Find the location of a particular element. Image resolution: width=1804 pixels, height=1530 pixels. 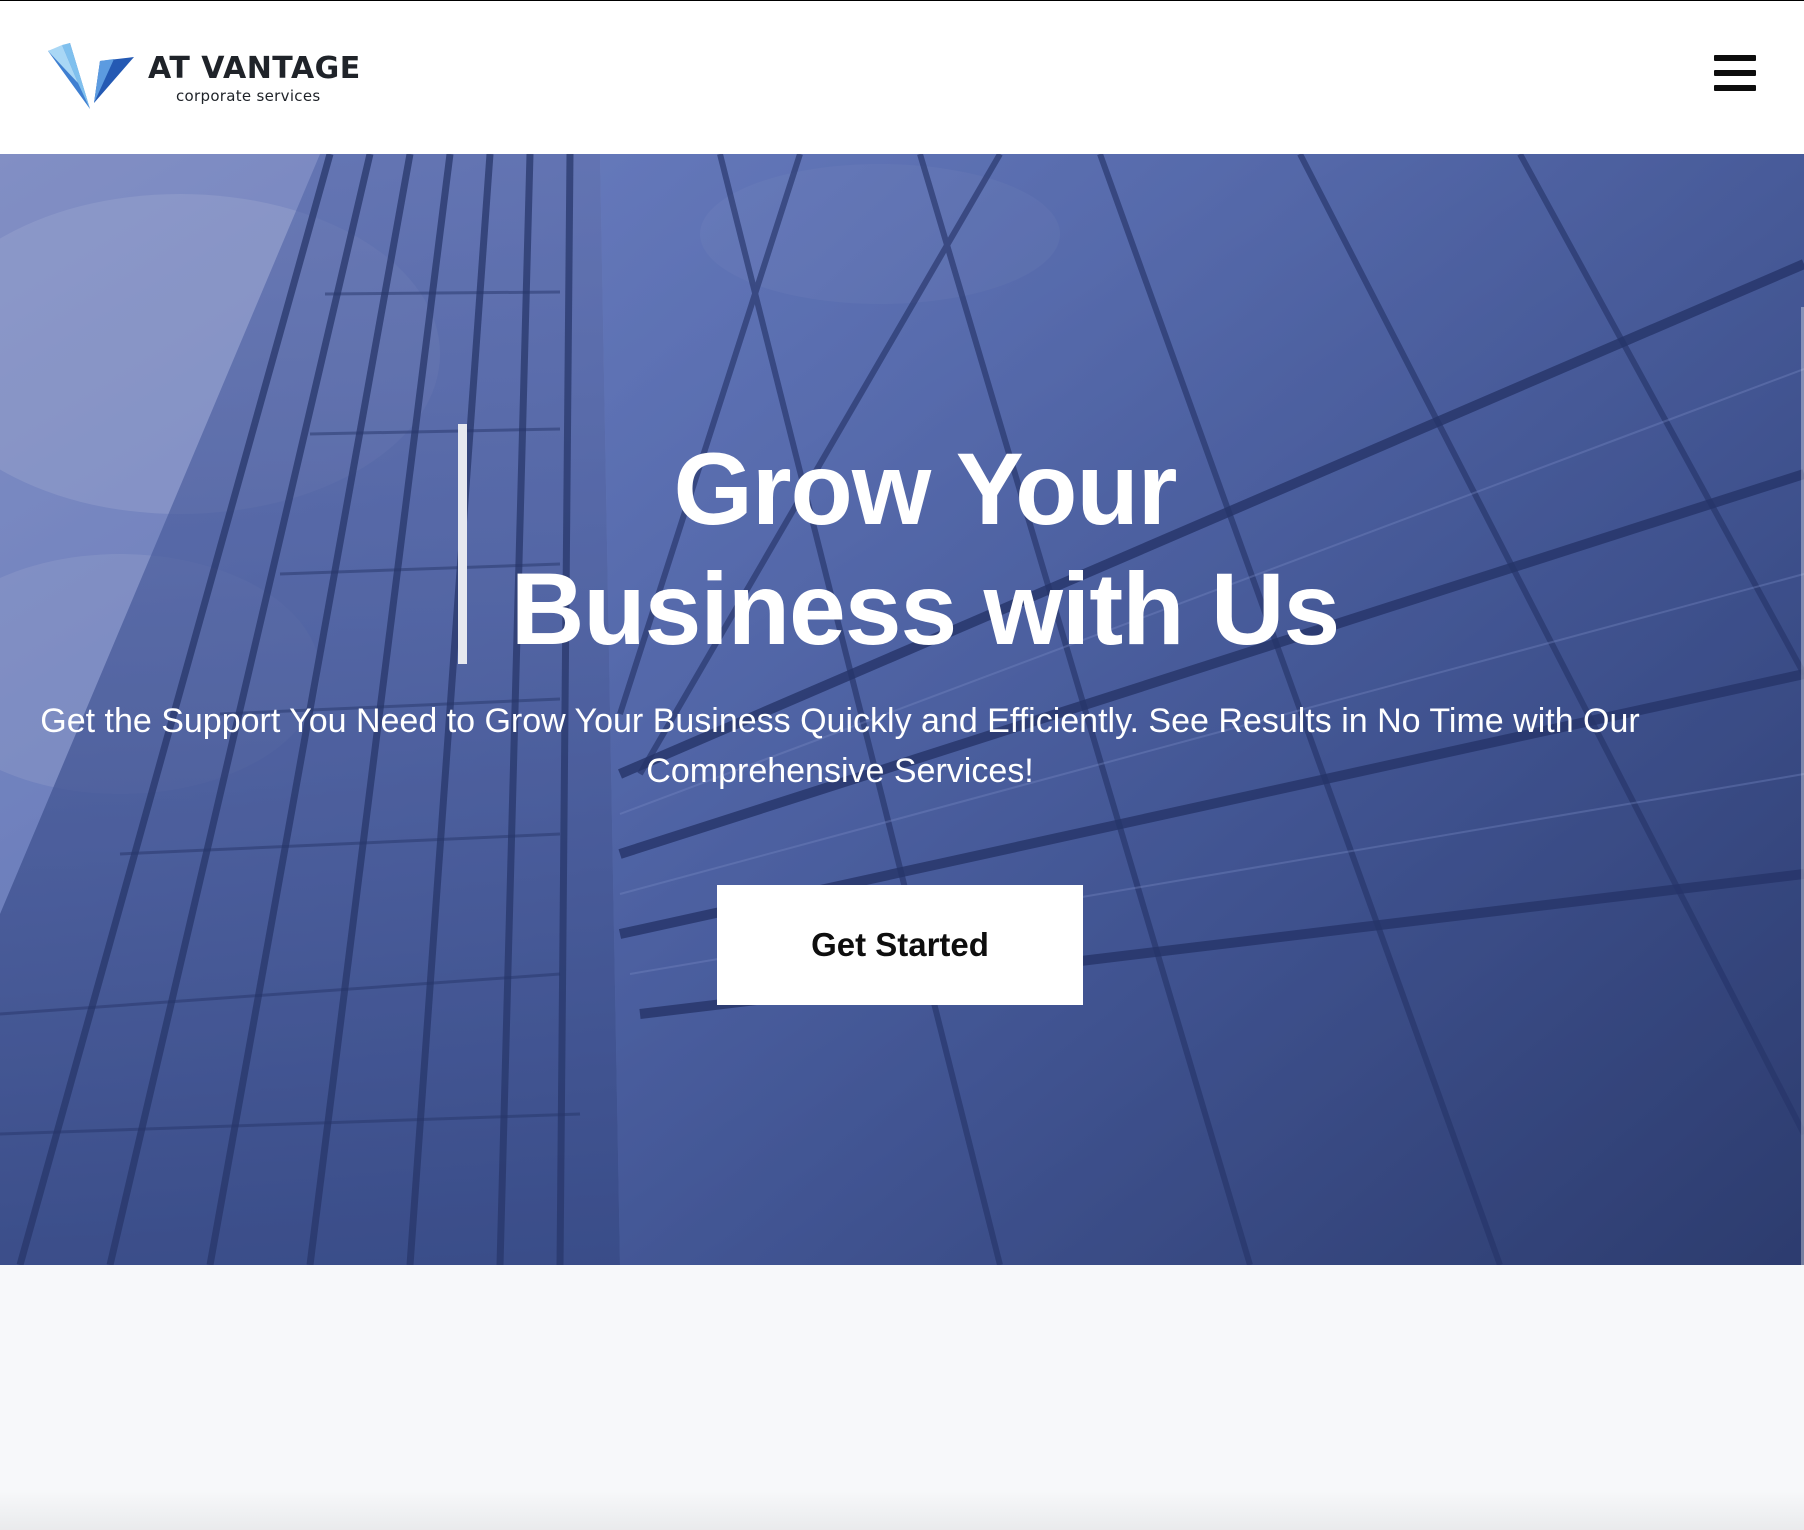

title-accent-bar is located at coordinates (462, 544).